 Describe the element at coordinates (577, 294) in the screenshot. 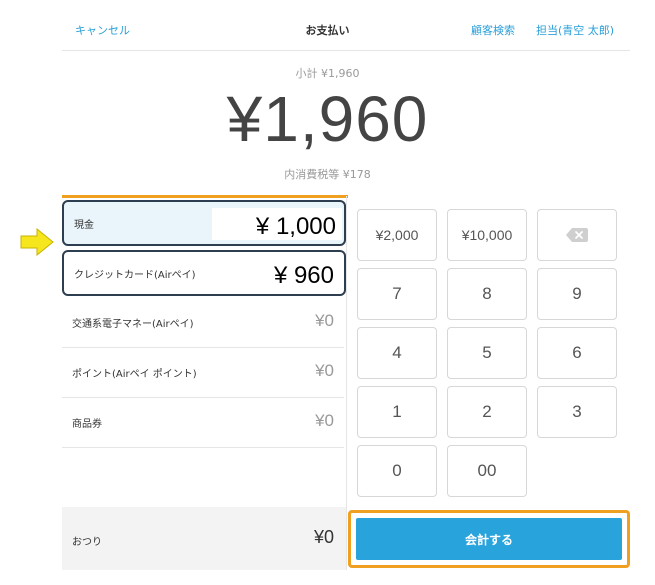

I see `key-9: 9` at that location.